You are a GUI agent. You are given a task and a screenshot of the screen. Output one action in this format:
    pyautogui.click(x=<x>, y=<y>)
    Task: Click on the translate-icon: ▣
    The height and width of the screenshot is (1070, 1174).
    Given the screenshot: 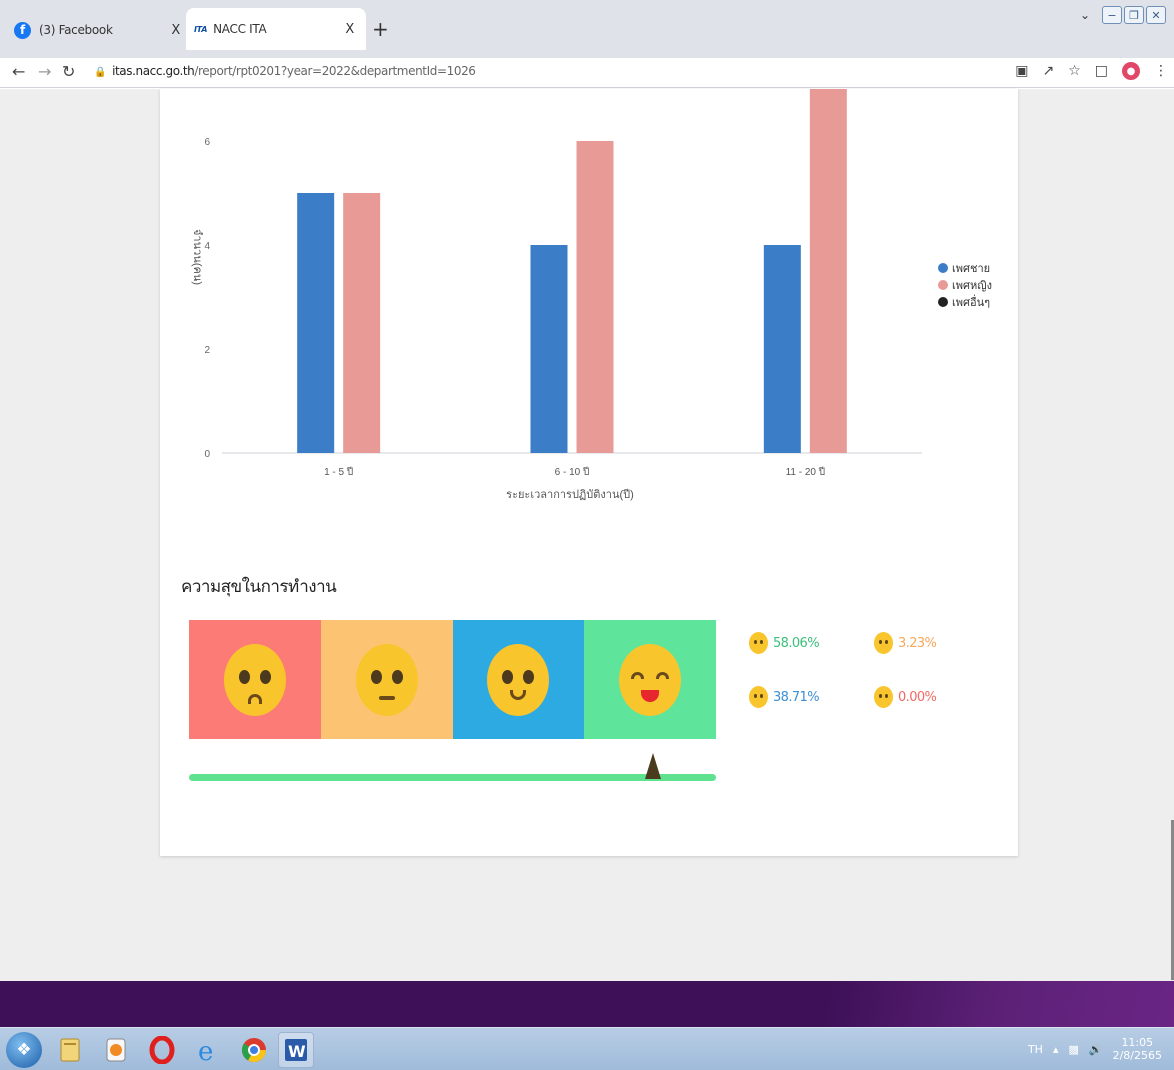 What is the action you would take?
    pyautogui.click(x=1021, y=71)
    